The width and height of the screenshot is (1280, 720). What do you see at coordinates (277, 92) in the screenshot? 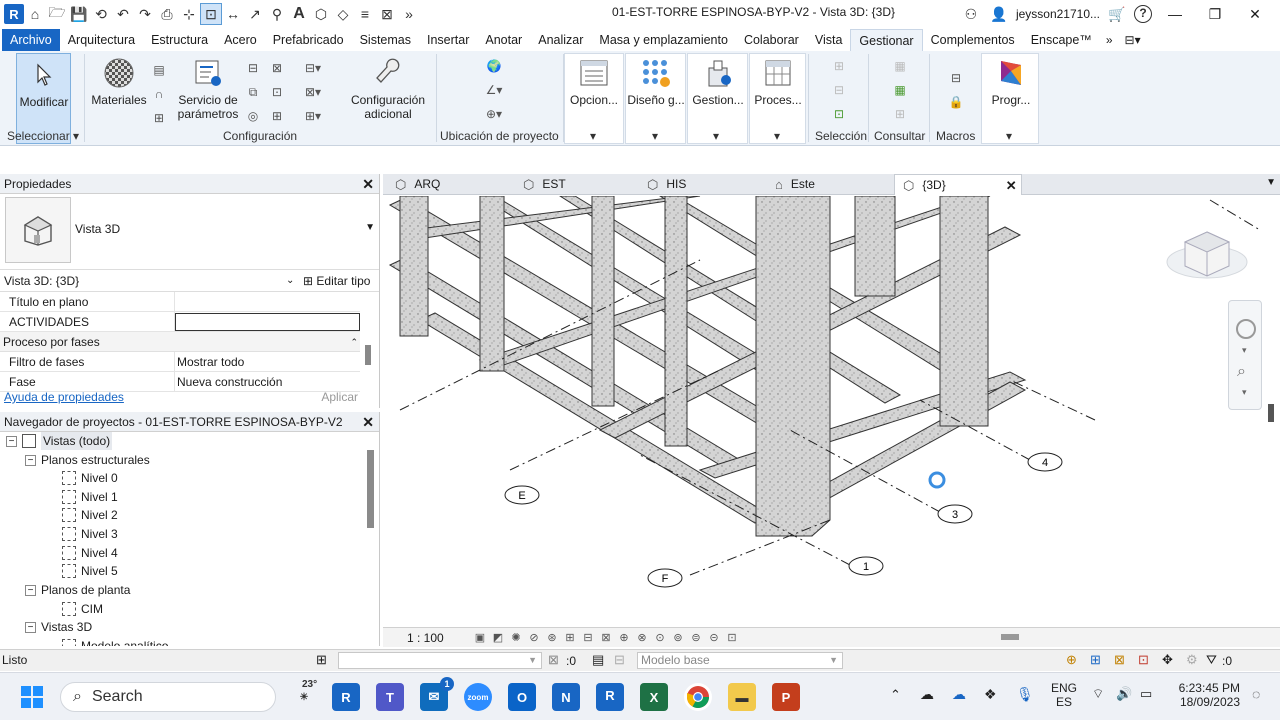
I see `purge-icon: ⊡` at bounding box center [277, 92].